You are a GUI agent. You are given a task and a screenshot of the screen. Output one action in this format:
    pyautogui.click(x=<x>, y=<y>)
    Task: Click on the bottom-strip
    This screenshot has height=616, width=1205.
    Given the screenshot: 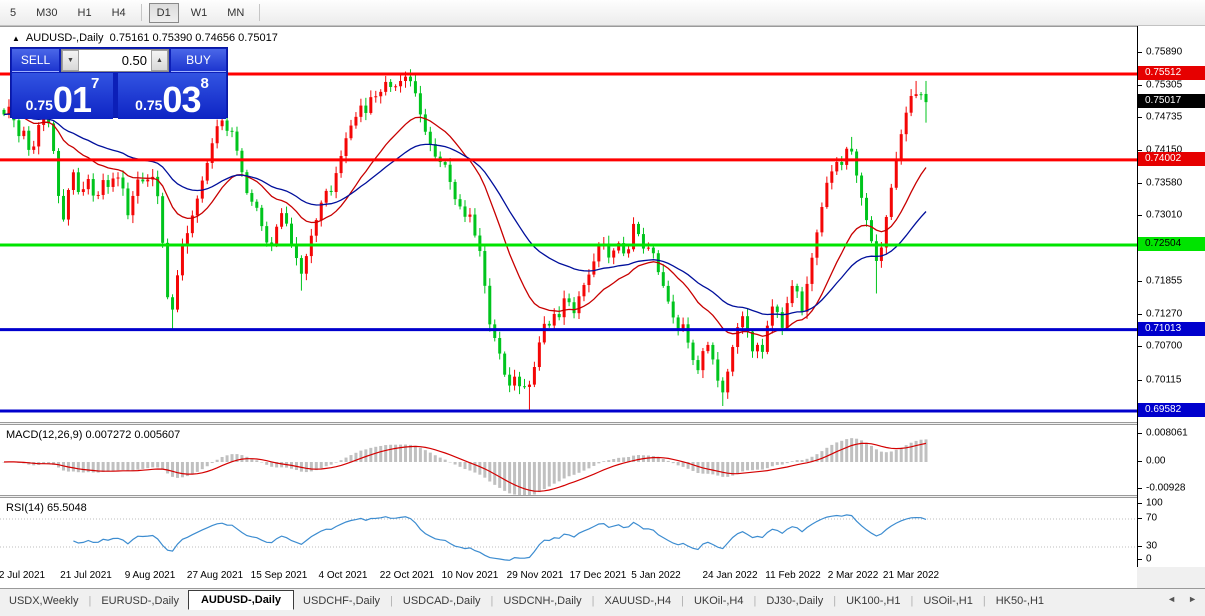 What is the action you would take?
    pyautogui.click(x=602, y=614)
    